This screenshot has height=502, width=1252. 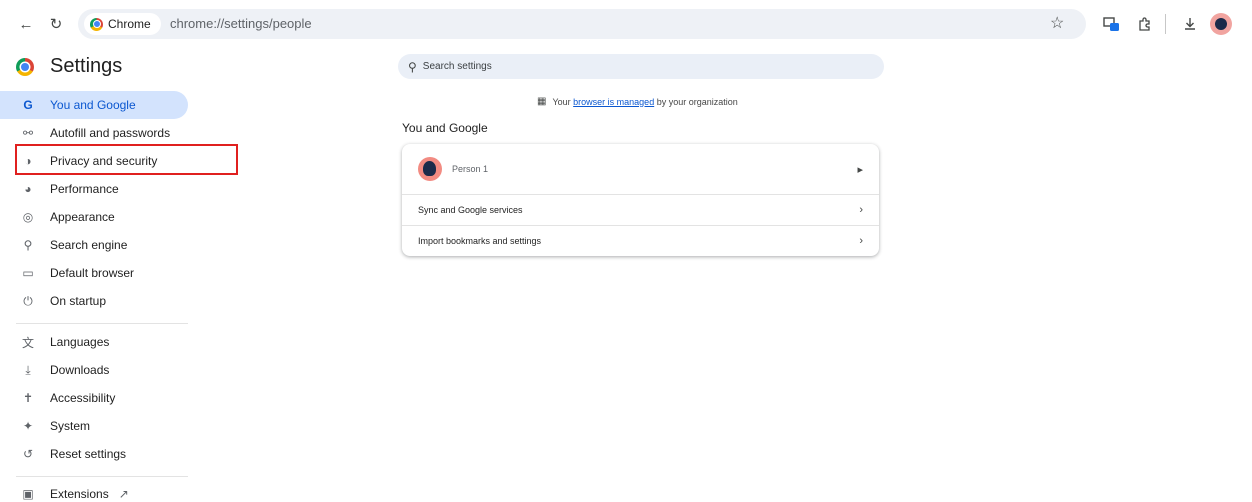 I want to click on sidebar-item-search-engine: ⚲ Search engine, so click(x=94, y=245).